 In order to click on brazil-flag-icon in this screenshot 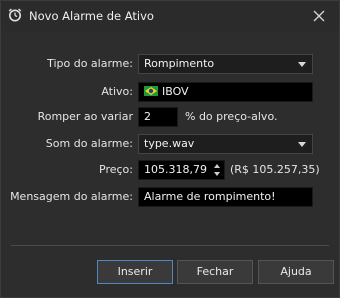, I will do `click(151, 91)`.